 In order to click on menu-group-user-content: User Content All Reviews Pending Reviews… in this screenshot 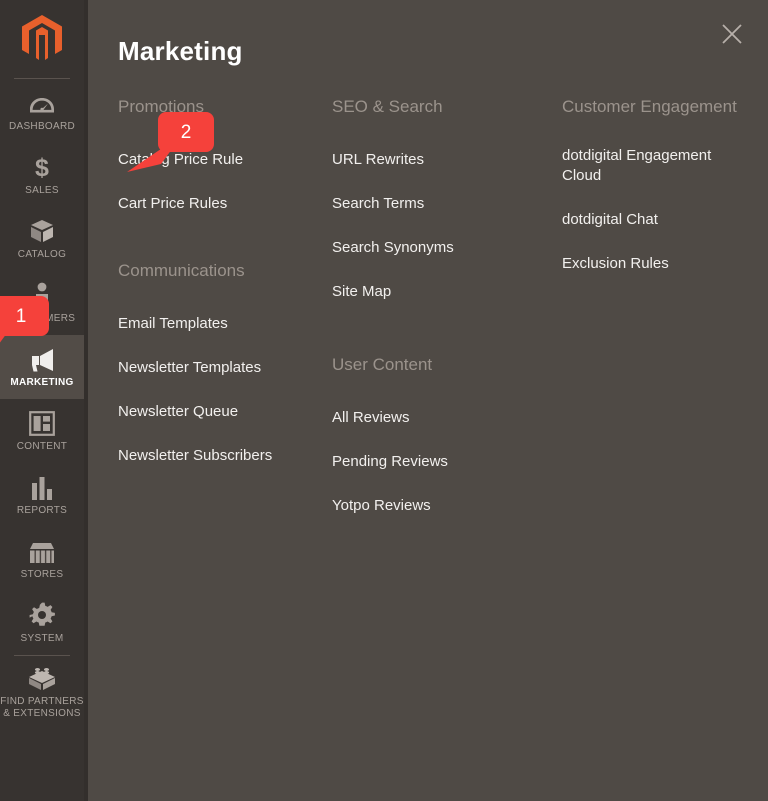, I will do `click(440, 435)`.